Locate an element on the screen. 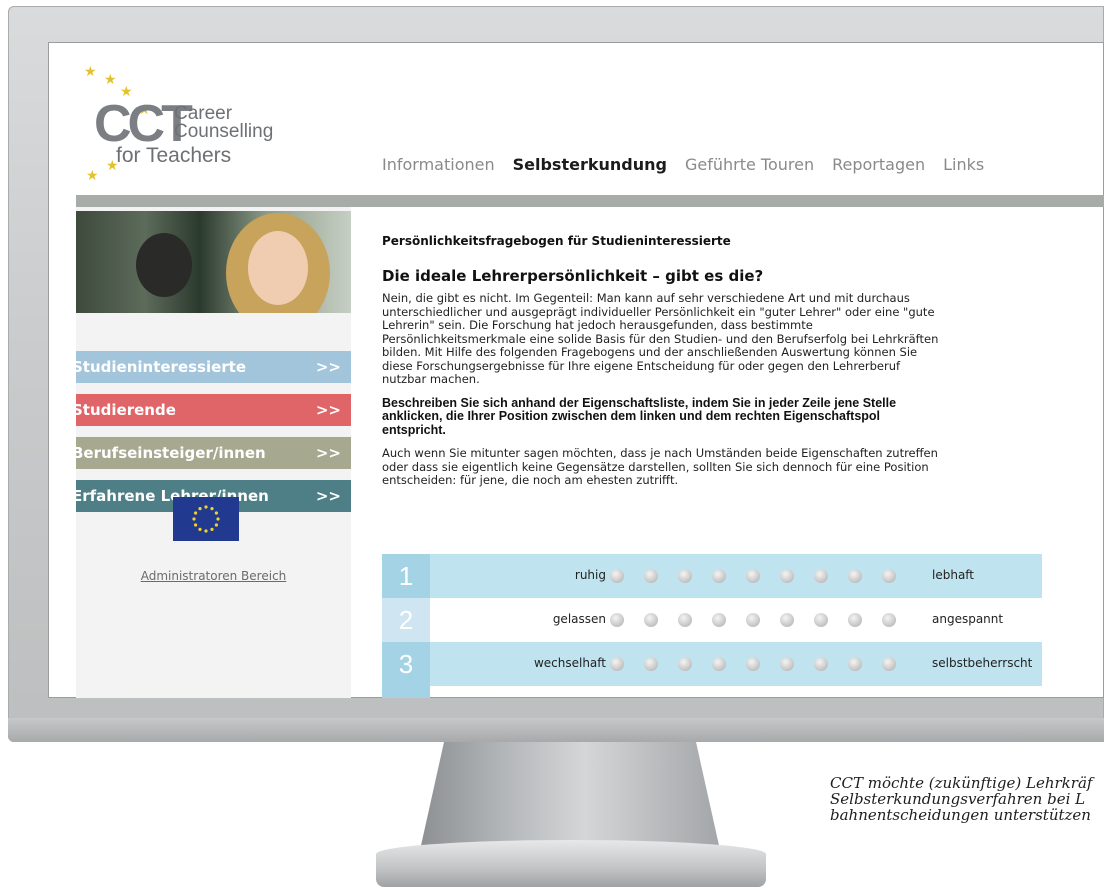 Image resolution: width=1104 pixels, height=887 pixels. sidebar-btn-label: Studieninteressierte is located at coordinates (161, 367).